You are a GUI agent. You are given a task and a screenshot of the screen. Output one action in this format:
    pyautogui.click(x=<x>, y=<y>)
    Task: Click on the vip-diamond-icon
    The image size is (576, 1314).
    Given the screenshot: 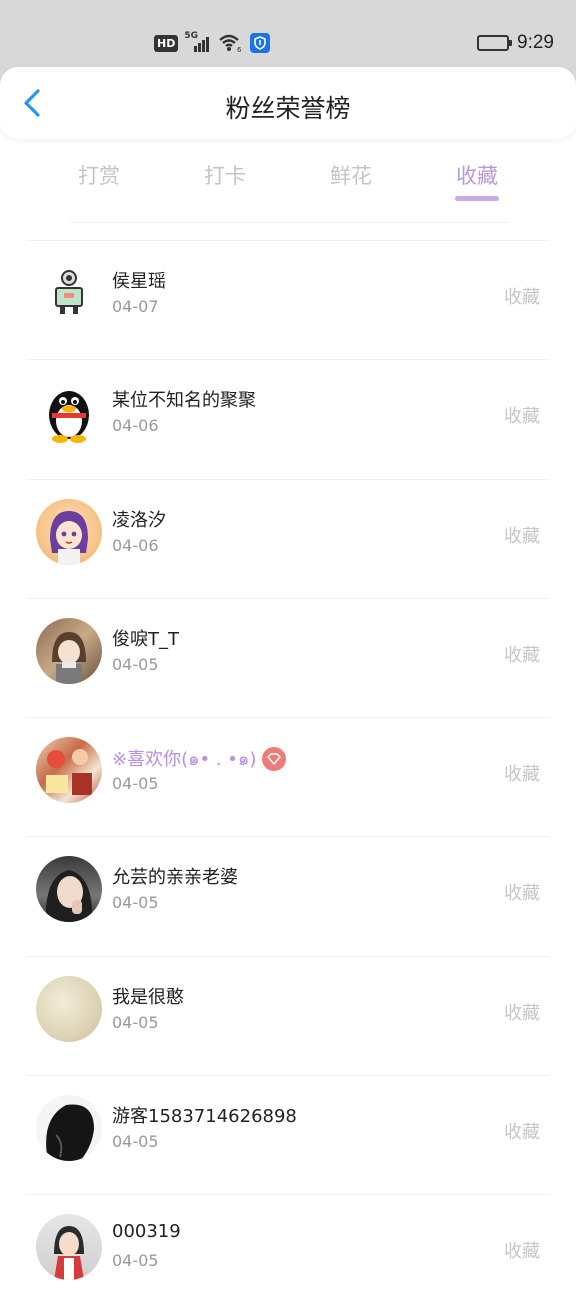 What is the action you would take?
    pyautogui.click(x=274, y=758)
    